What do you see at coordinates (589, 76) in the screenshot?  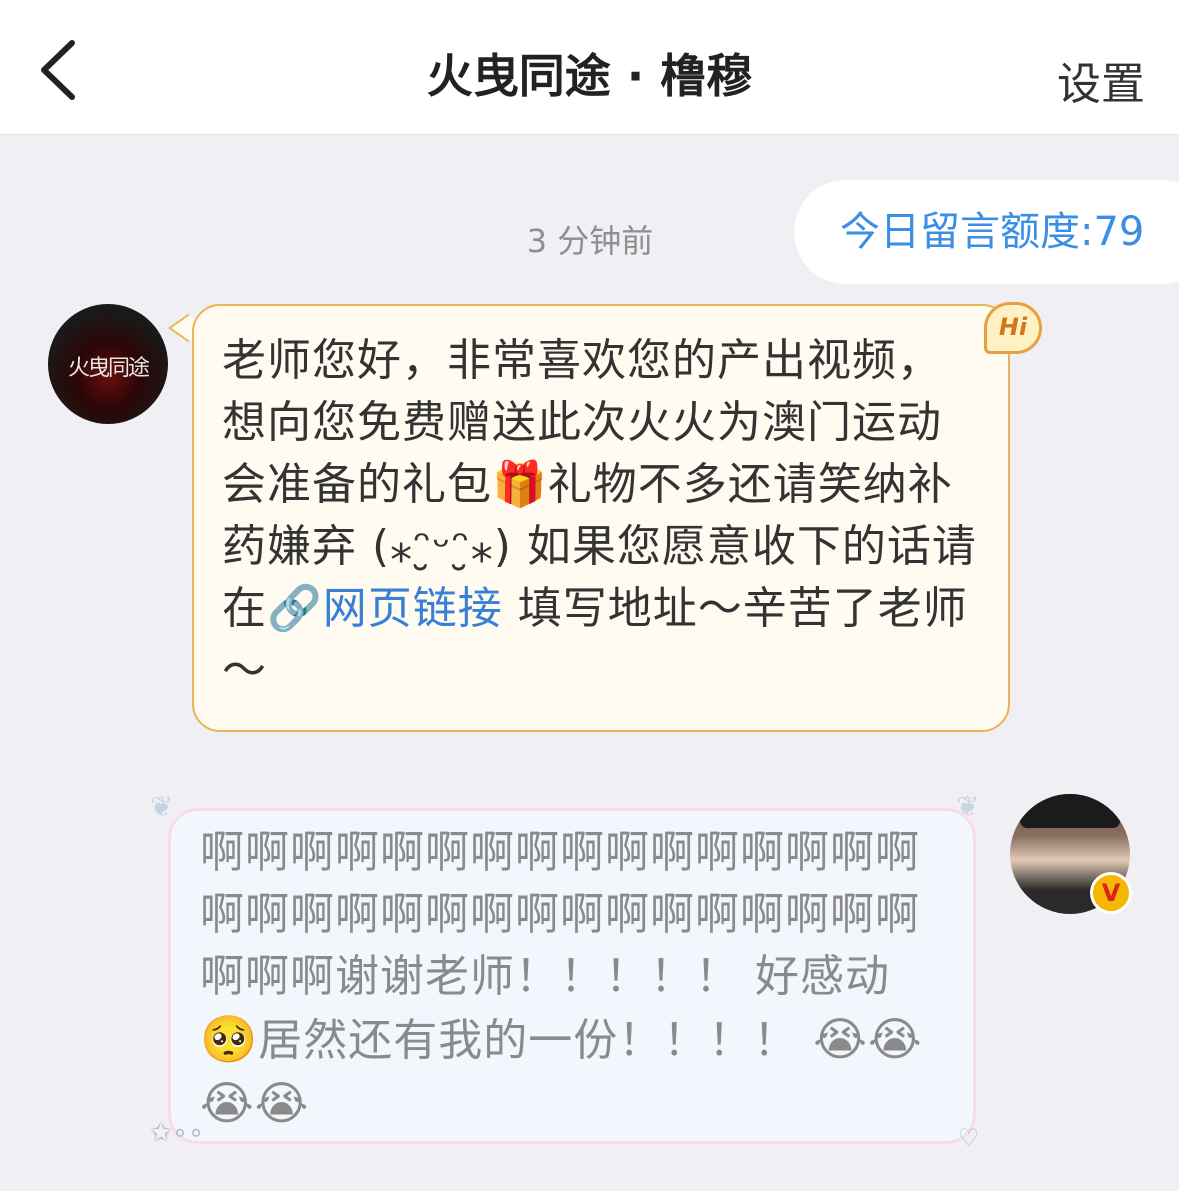 I see `page-title: 火曳同途 · 橹穆` at bounding box center [589, 76].